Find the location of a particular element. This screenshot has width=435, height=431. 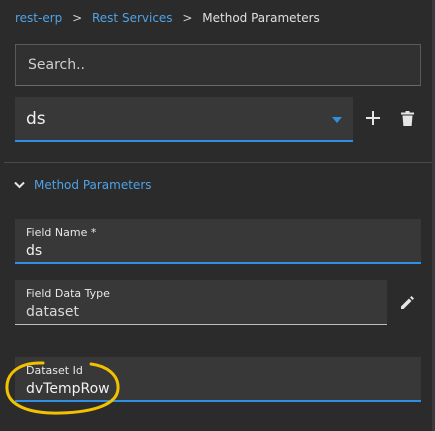

dataset-id-value: dvTempRow is located at coordinates (68, 389).